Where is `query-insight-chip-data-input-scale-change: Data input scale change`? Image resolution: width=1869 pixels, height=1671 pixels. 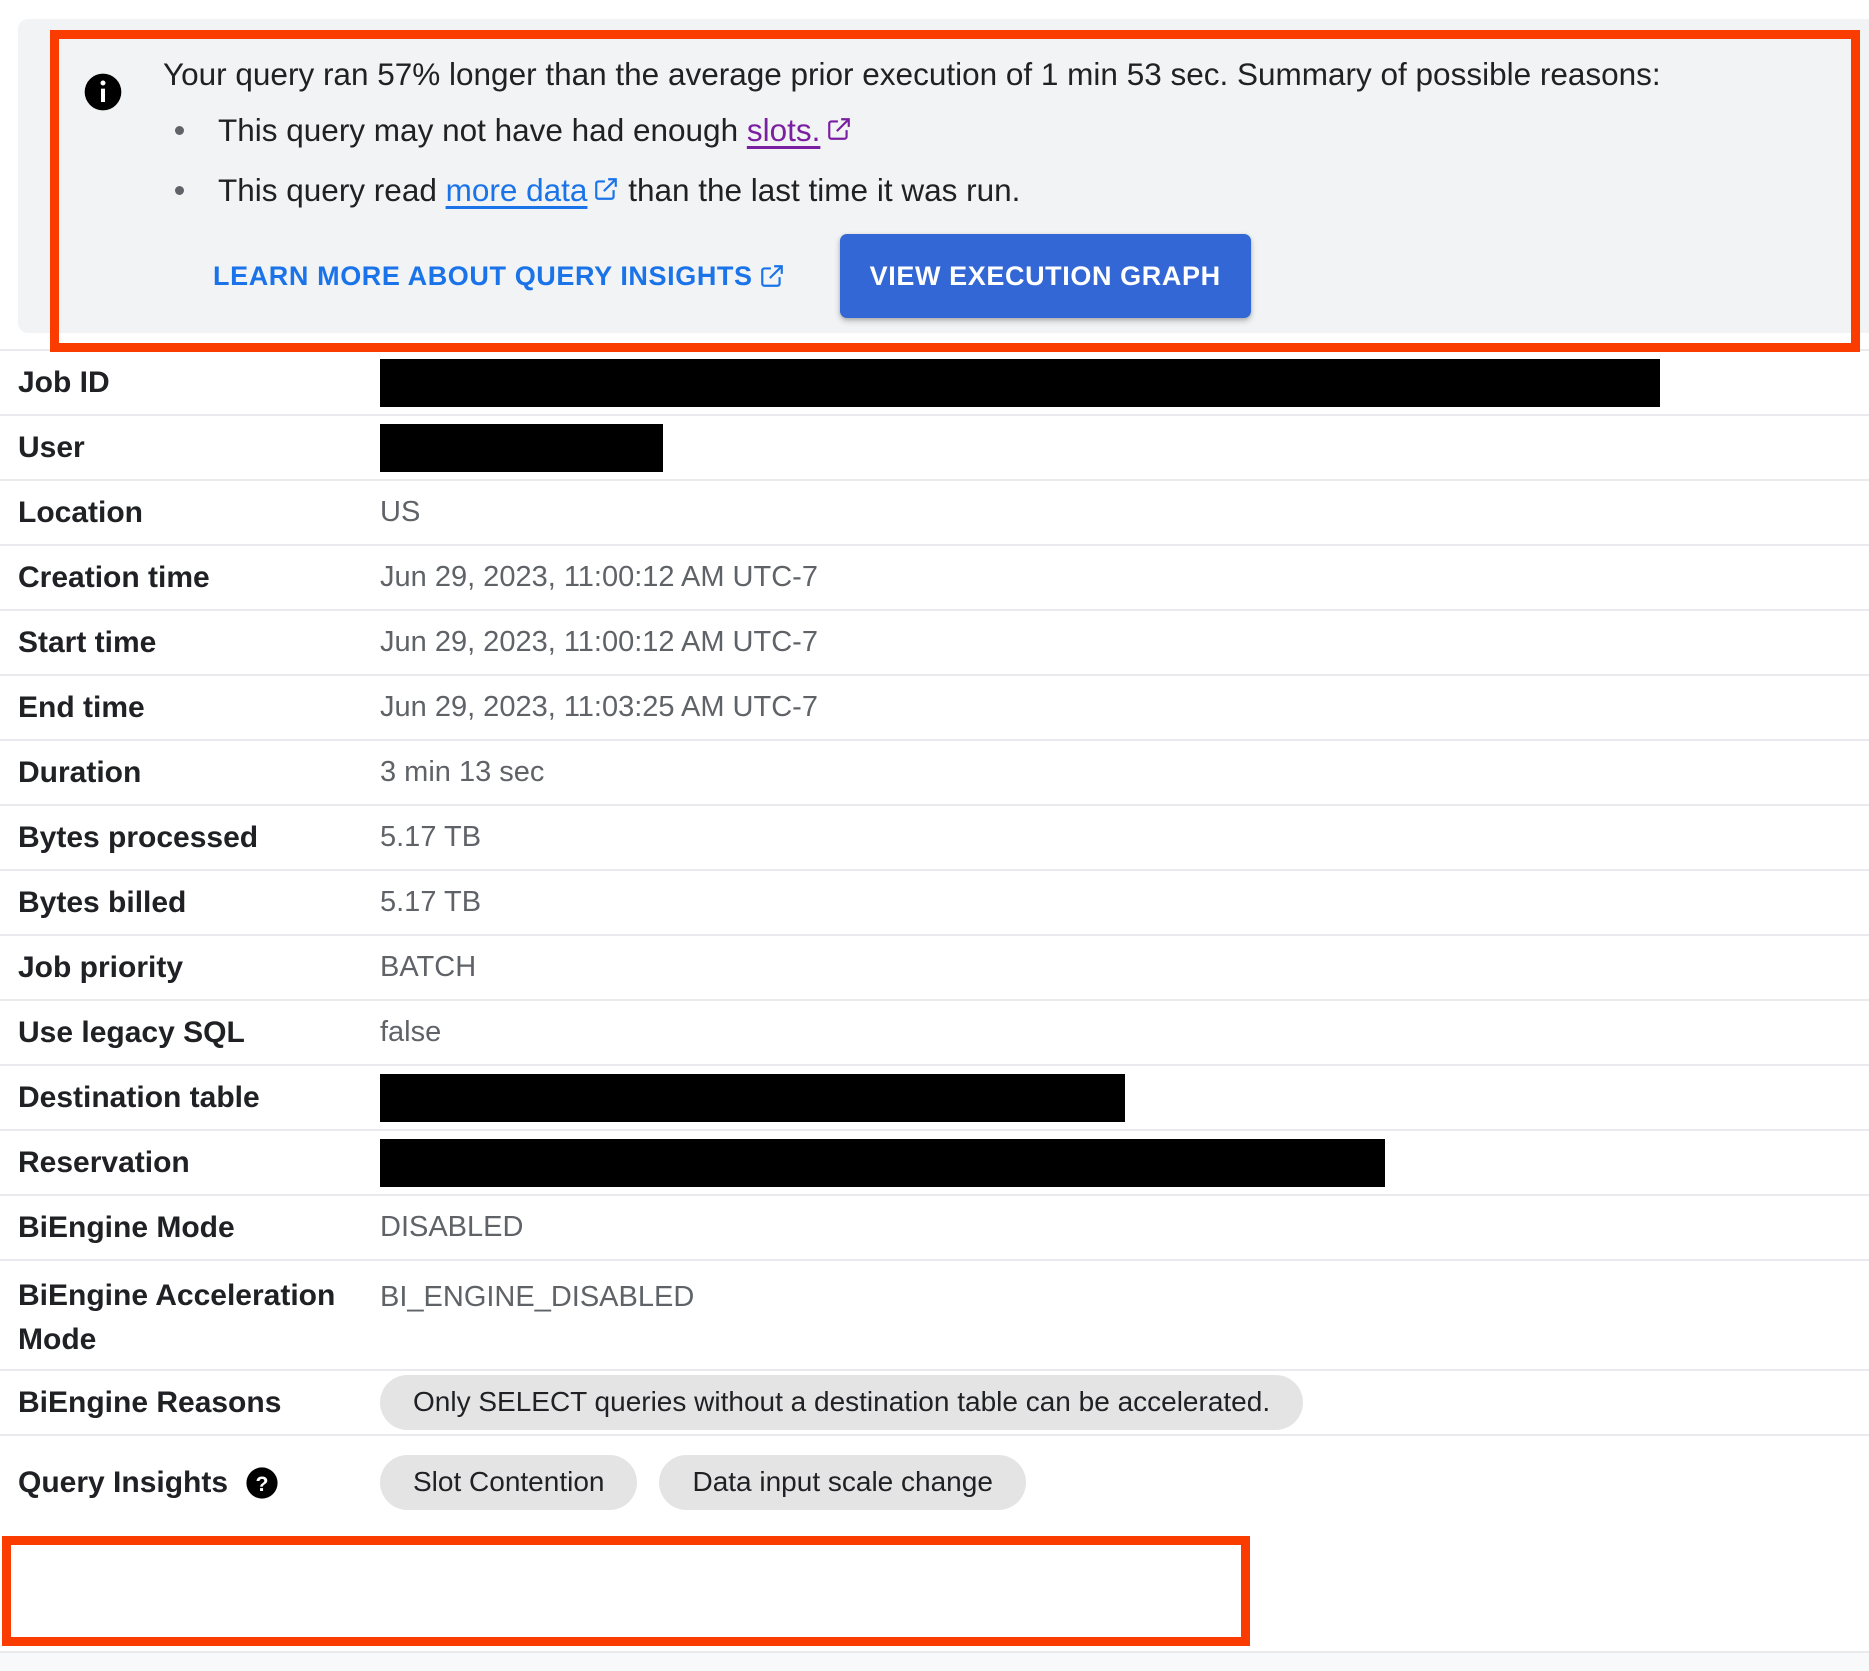 query-insight-chip-data-input-scale-change: Data input scale change is located at coordinates (842, 1482).